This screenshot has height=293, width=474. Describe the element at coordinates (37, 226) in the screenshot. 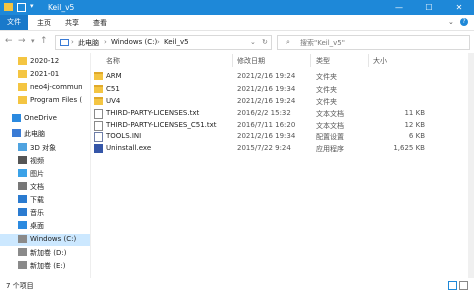

I see `sidebar-item-label: 桌面` at that location.